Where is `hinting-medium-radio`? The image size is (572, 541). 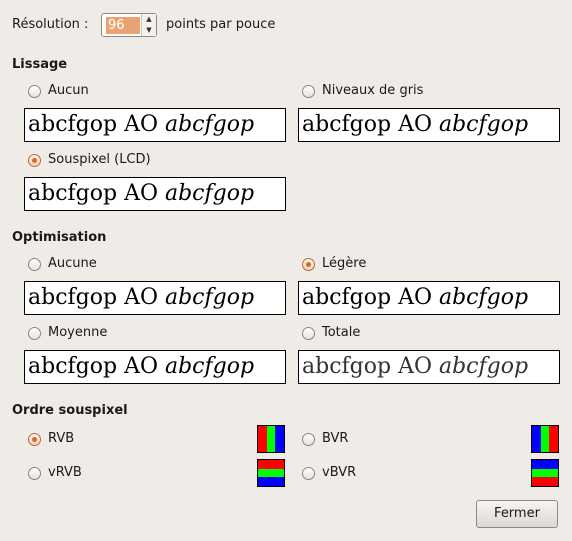 hinting-medium-radio is located at coordinates (34, 333).